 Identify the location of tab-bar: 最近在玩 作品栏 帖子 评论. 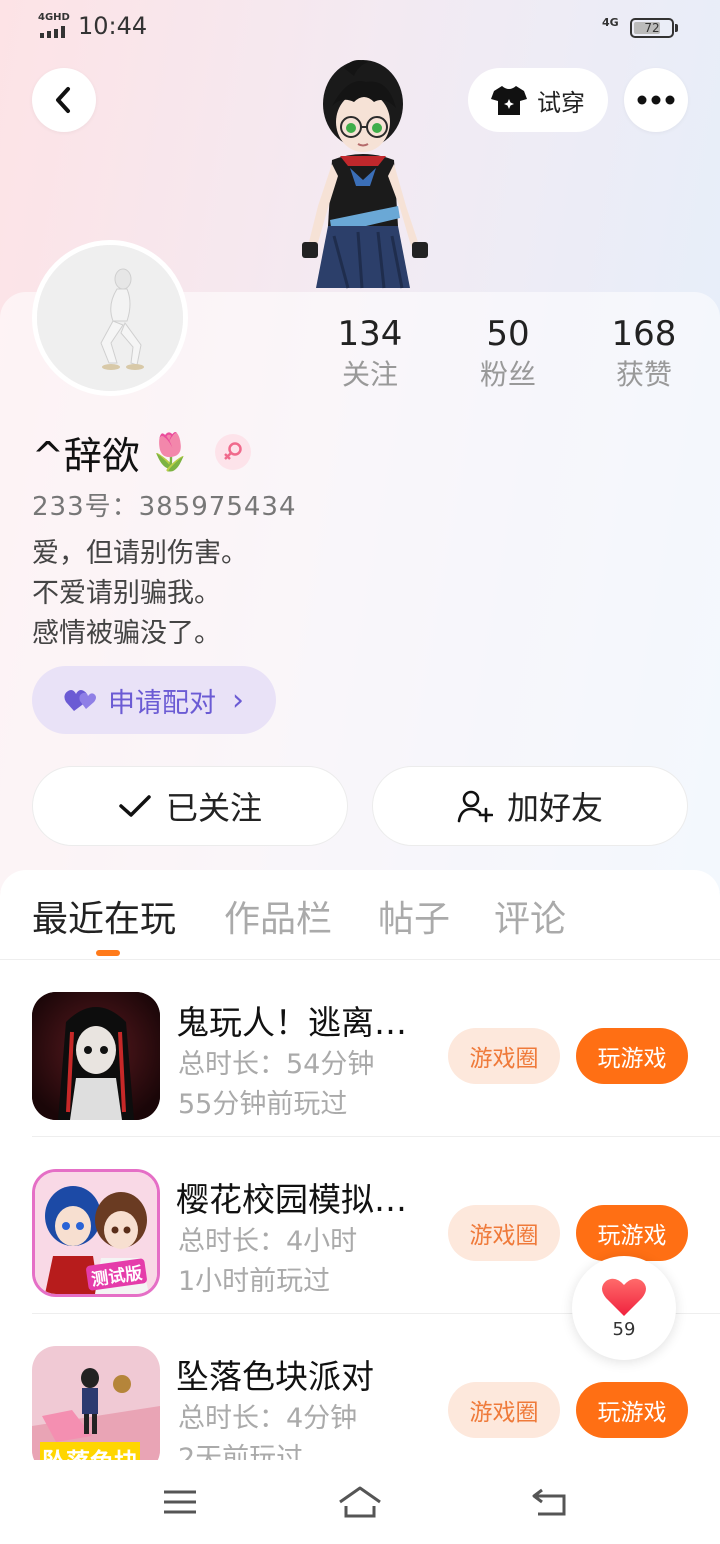
(360, 915).